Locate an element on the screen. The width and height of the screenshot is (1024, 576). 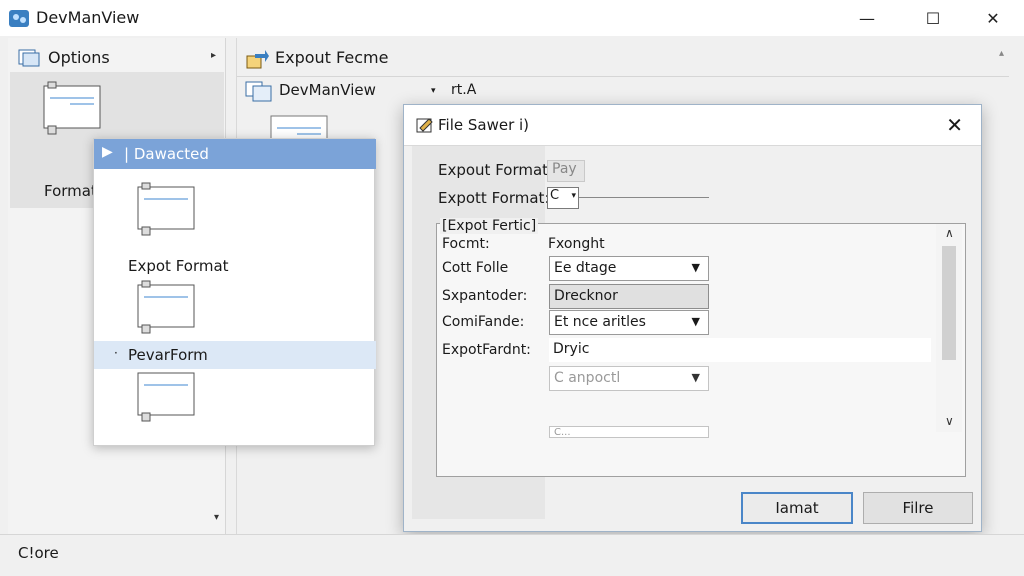
expantoder-label: Sxpantoder: is located at coordinates (485, 296).